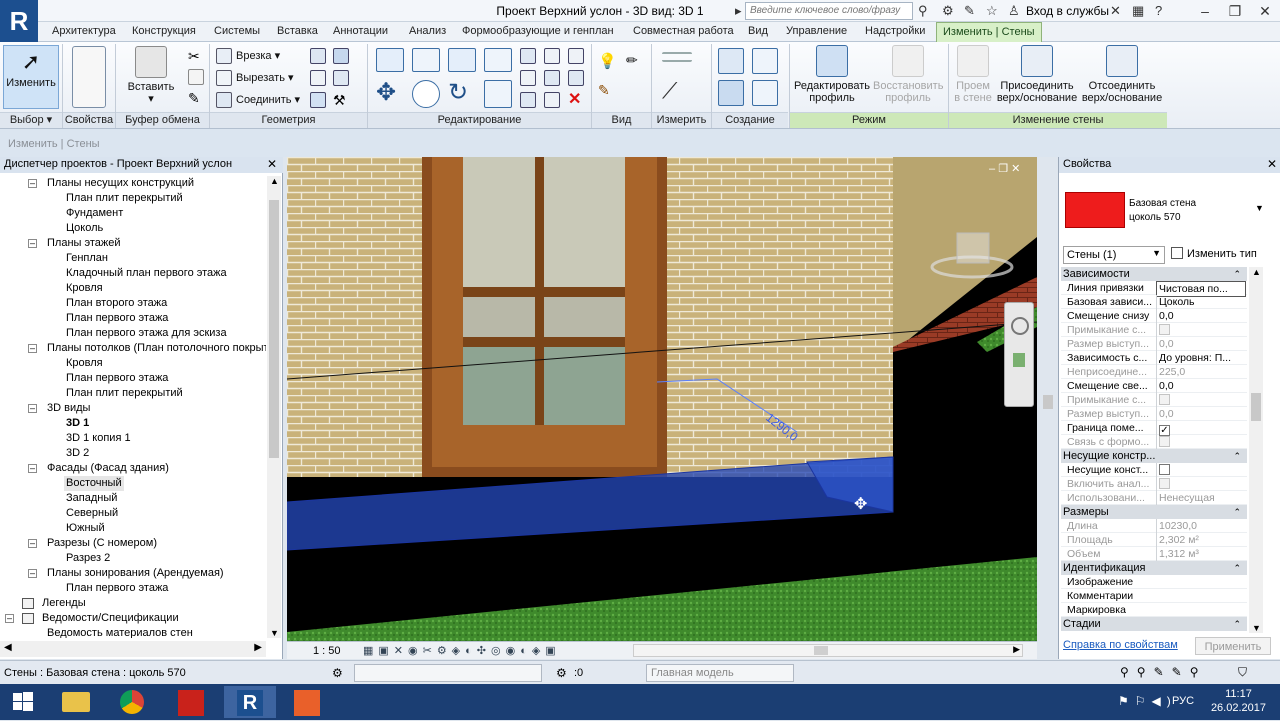 The width and height of the screenshot is (1280, 721). I want to click on tab-addins: Надстройки, so click(895, 31).